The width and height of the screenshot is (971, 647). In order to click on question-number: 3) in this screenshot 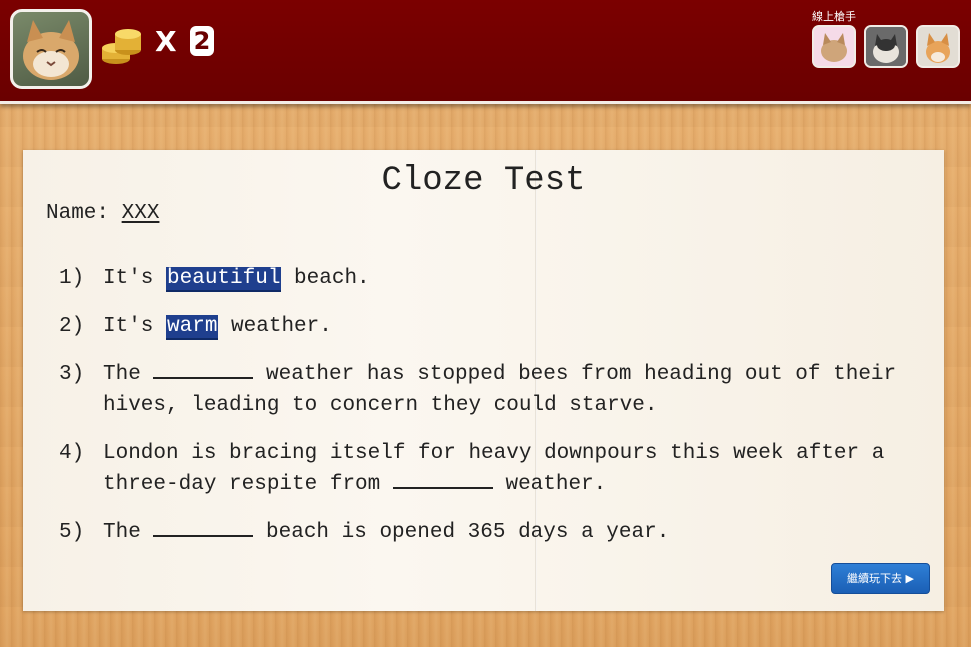, I will do `click(72, 374)`.